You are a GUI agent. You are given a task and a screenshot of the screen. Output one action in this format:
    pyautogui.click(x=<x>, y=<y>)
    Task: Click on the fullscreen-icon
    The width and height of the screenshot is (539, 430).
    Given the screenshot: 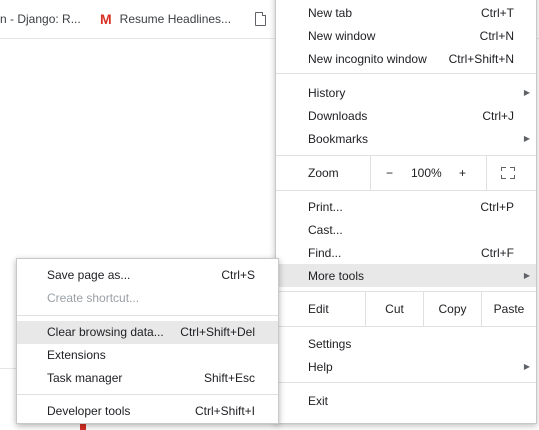 What is the action you would take?
    pyautogui.click(x=508, y=173)
    